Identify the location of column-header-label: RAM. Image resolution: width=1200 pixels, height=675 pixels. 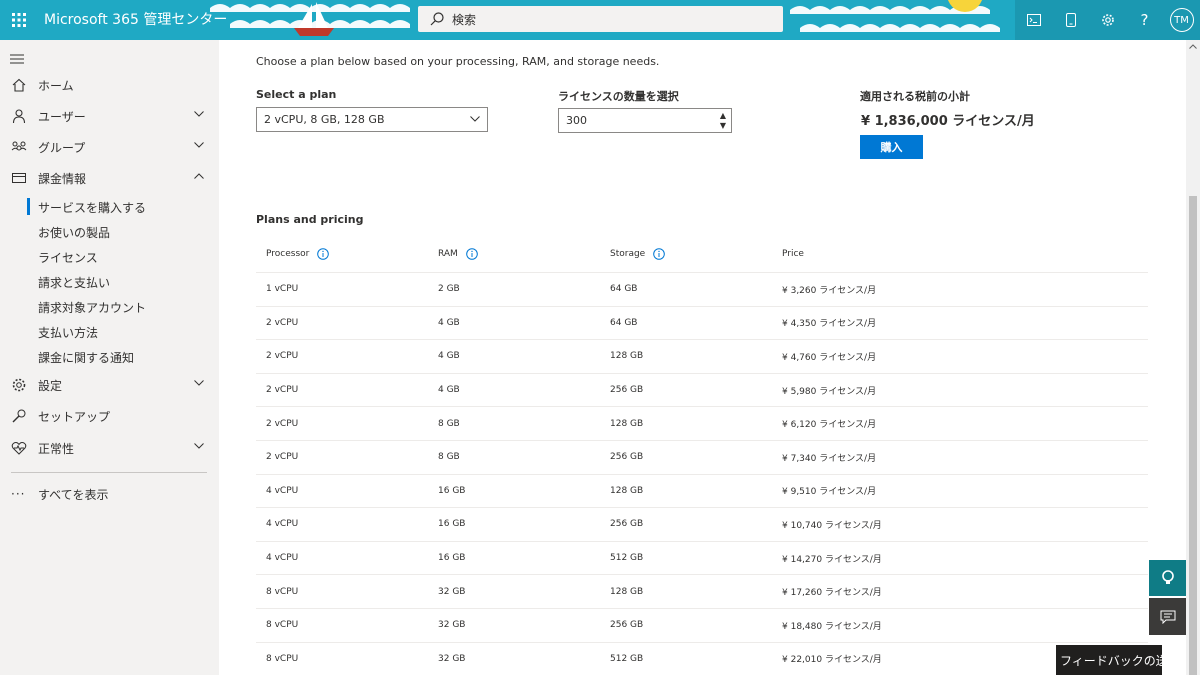
(448, 254).